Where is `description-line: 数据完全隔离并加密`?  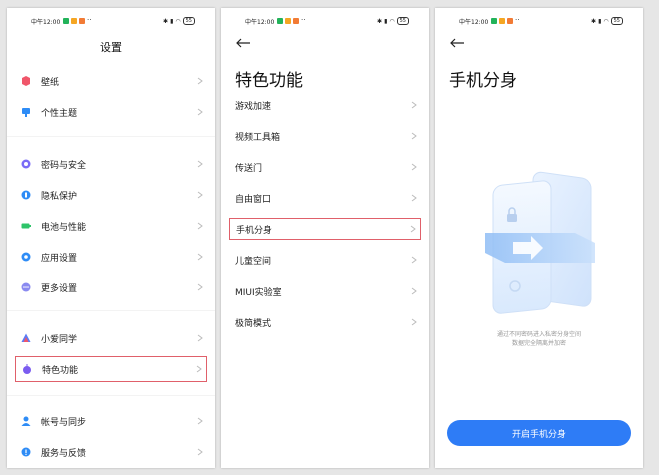
description-line: 数据完全隔离并加密 is located at coordinates (538, 343).